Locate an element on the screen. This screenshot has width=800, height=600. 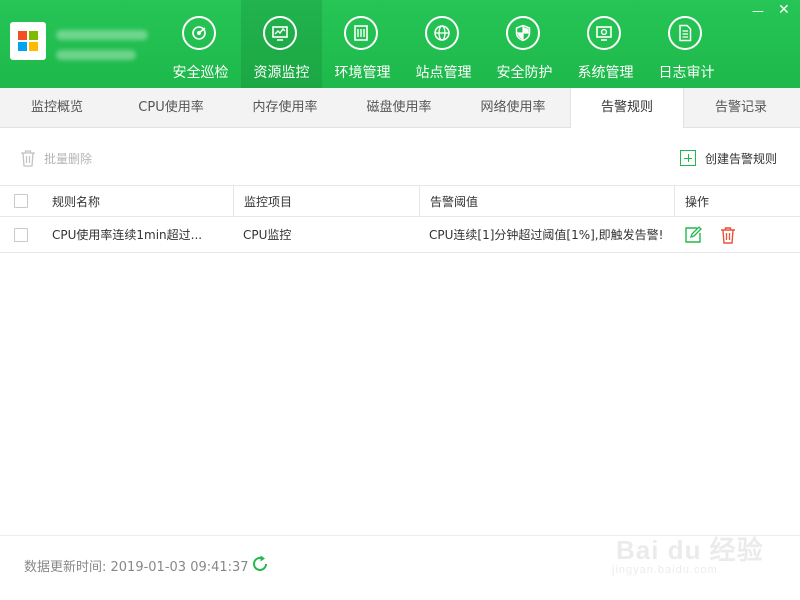
host-name-blurred is located at coordinates (102, 35).